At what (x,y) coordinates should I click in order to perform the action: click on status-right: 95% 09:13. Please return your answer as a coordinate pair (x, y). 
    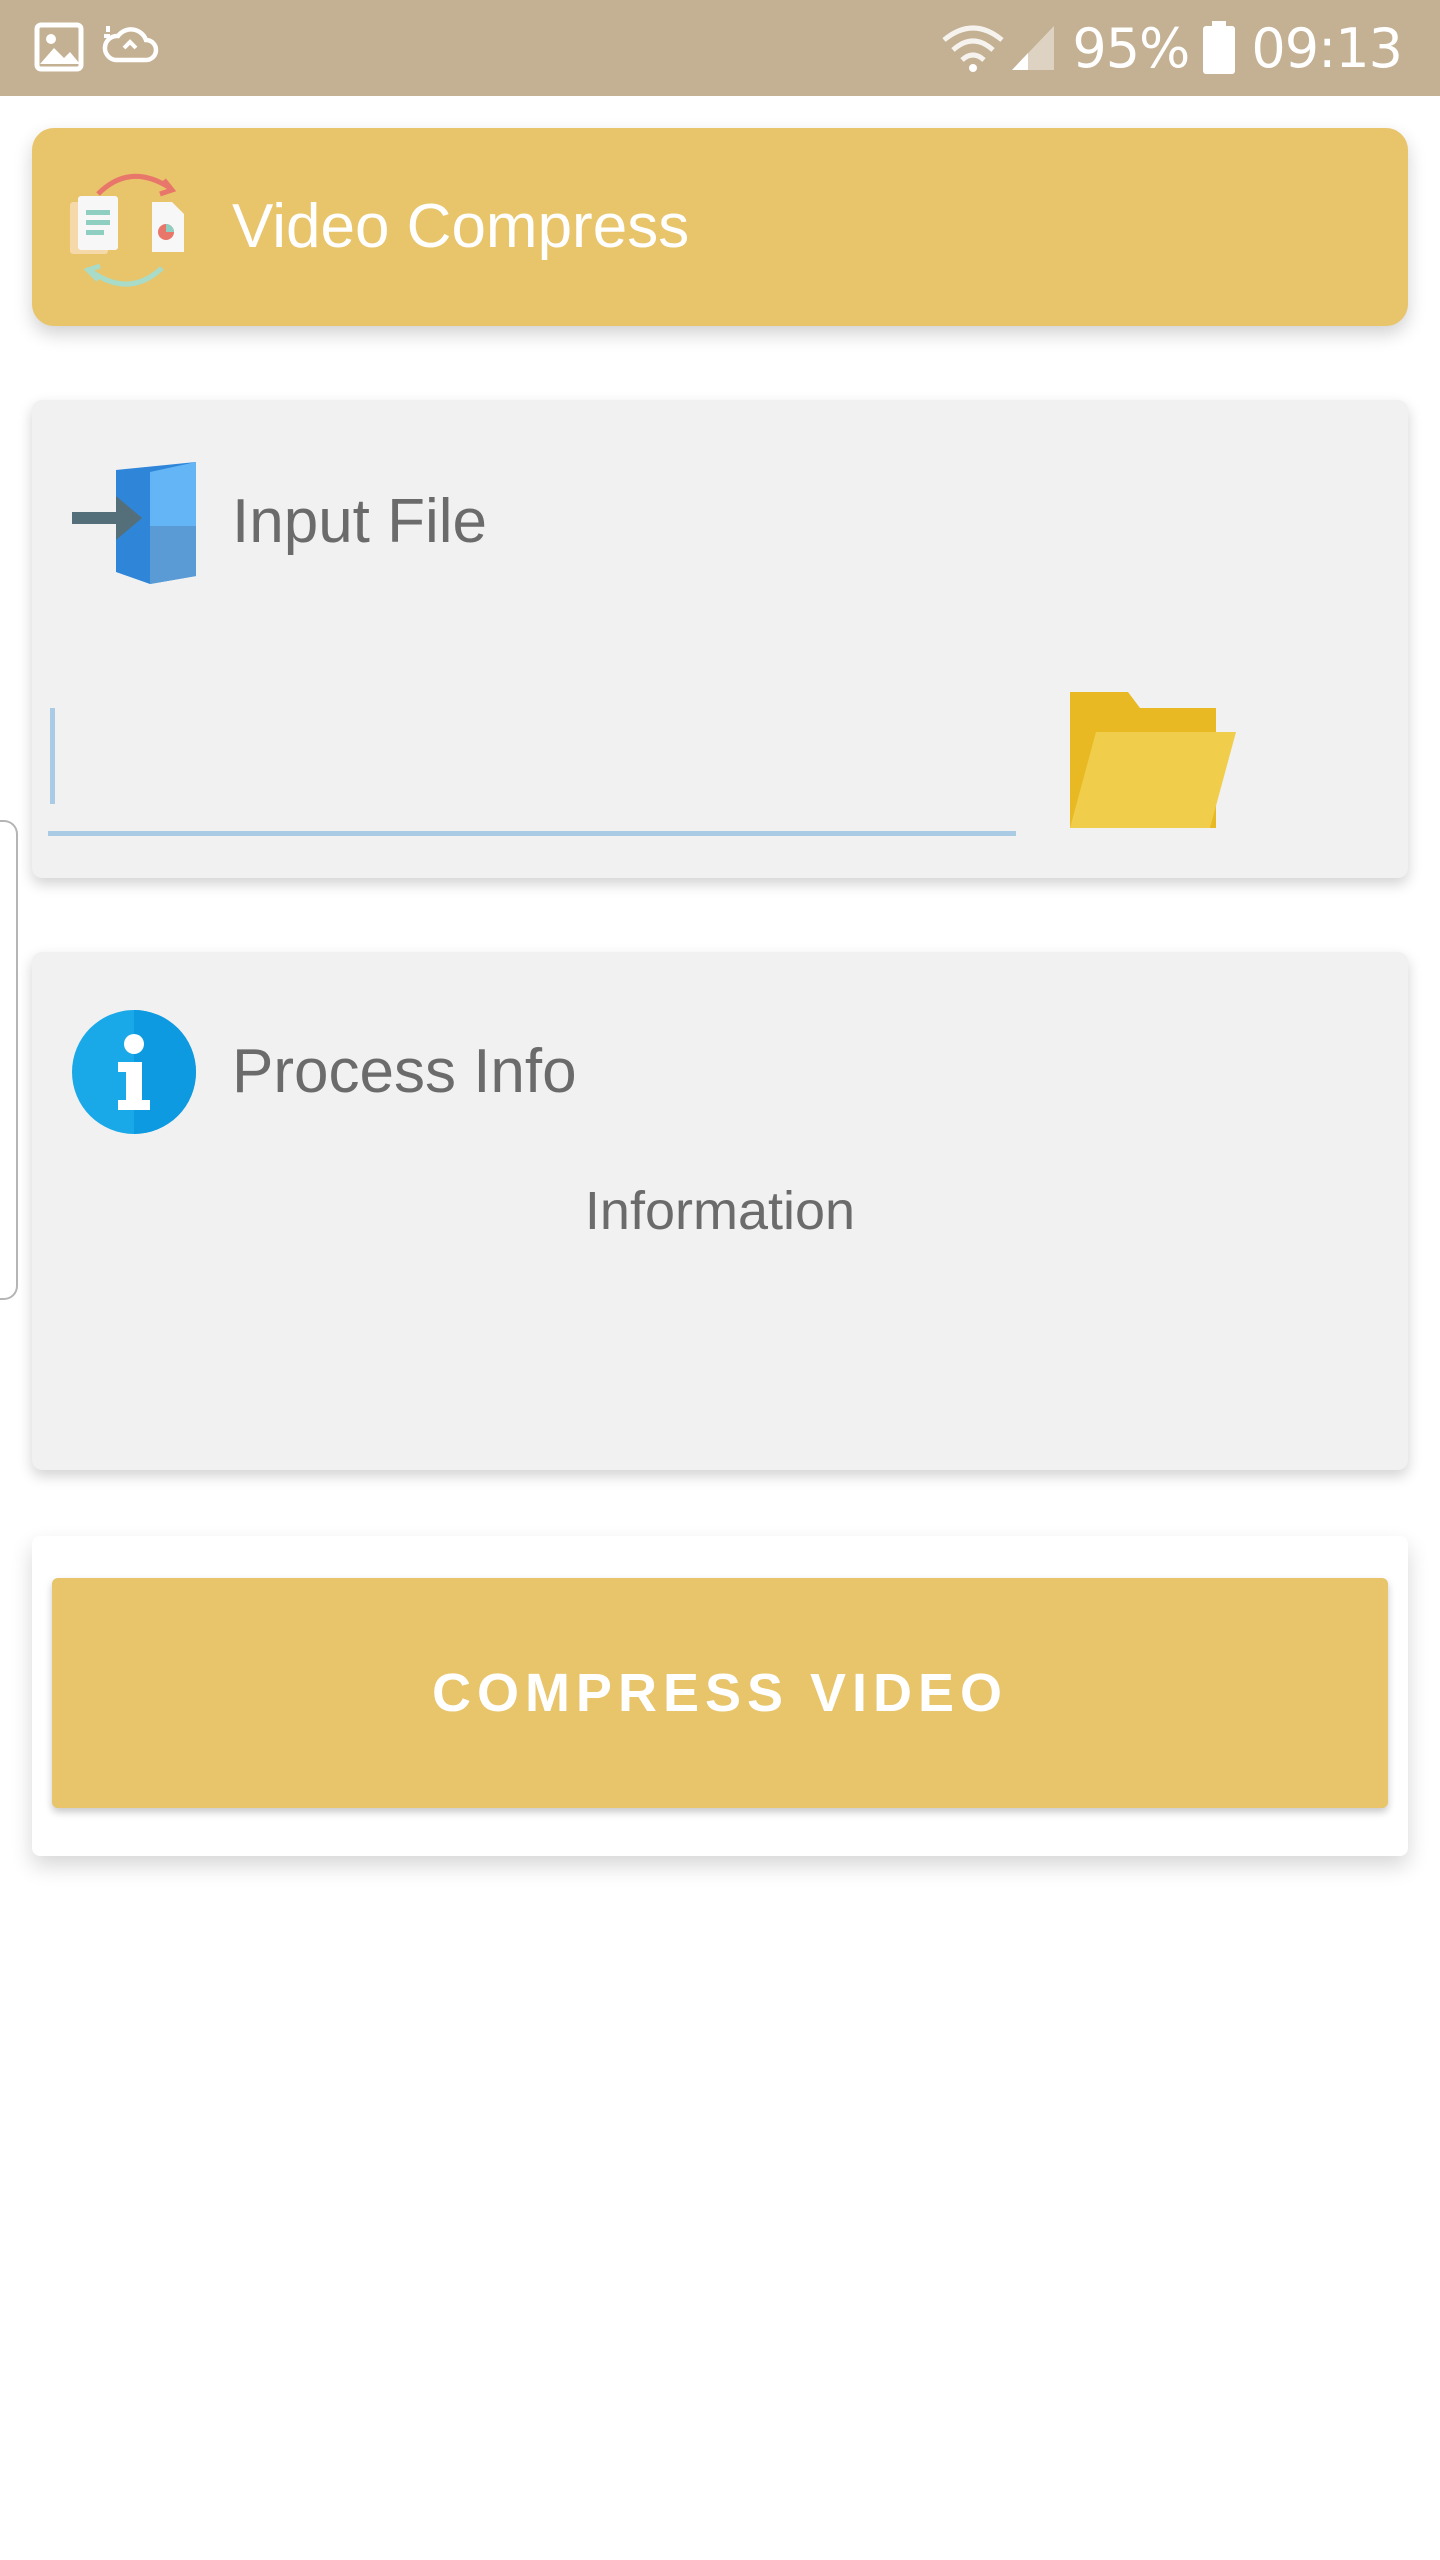
    Looking at the image, I should click on (1171, 48).